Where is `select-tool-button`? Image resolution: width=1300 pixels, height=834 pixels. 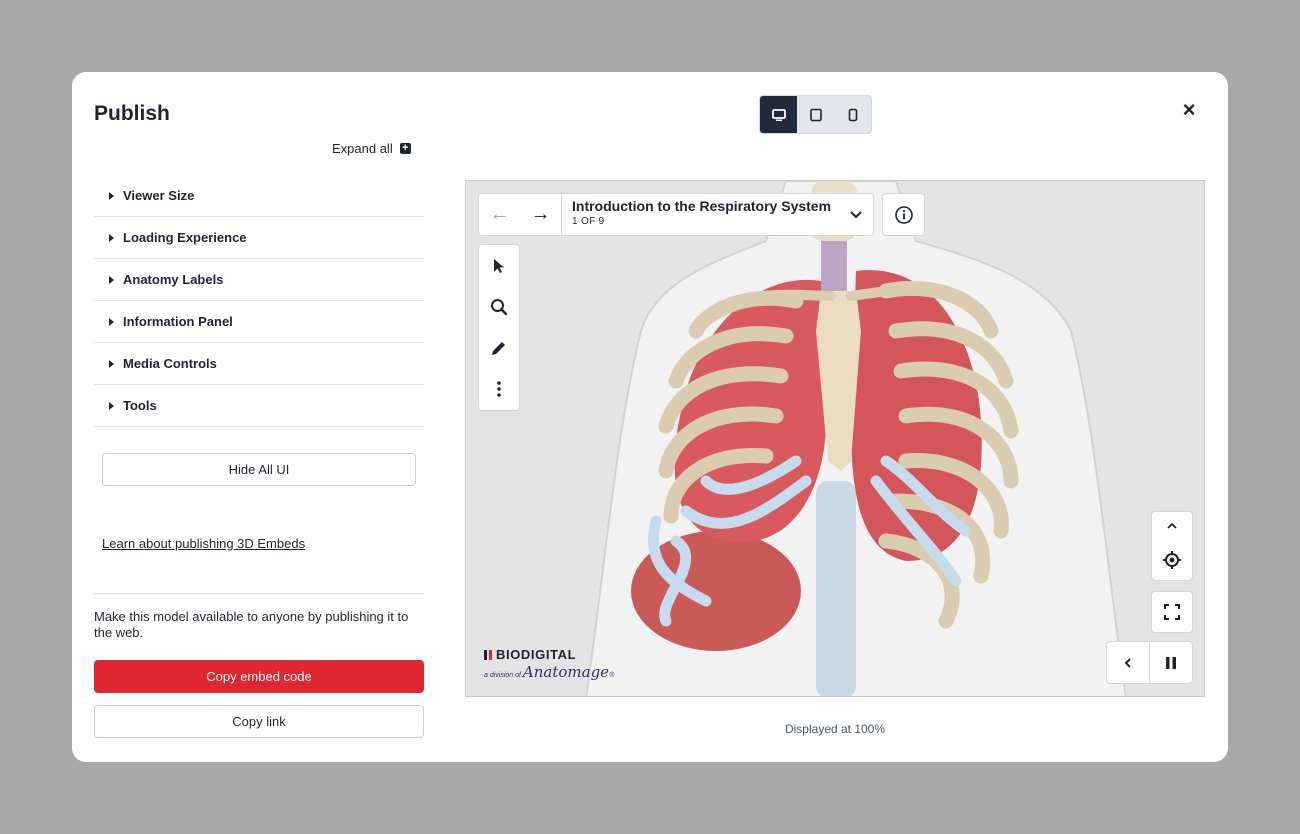 select-tool-button is located at coordinates (499, 265).